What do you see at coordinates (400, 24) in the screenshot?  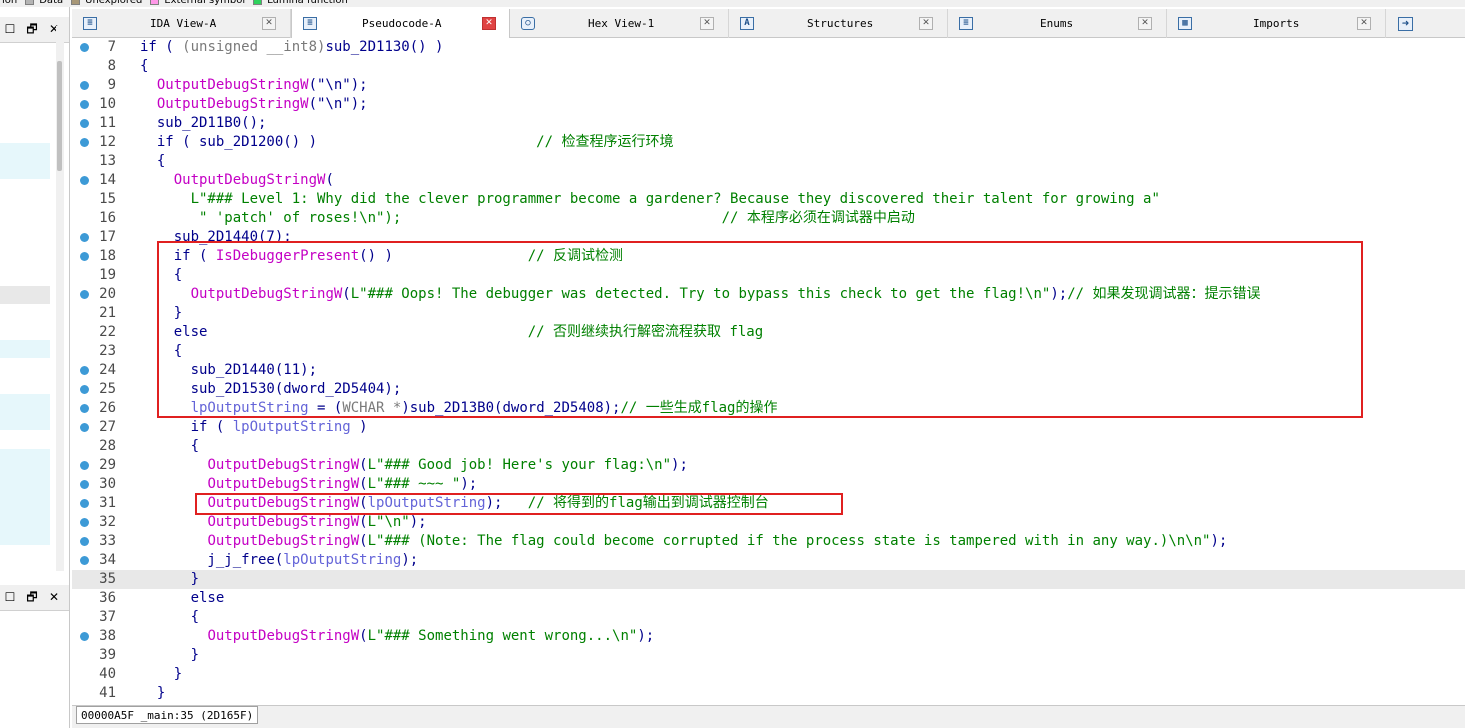 I see `tab-pseudocode-a: ≡ Pseudocode-A ✕` at bounding box center [400, 24].